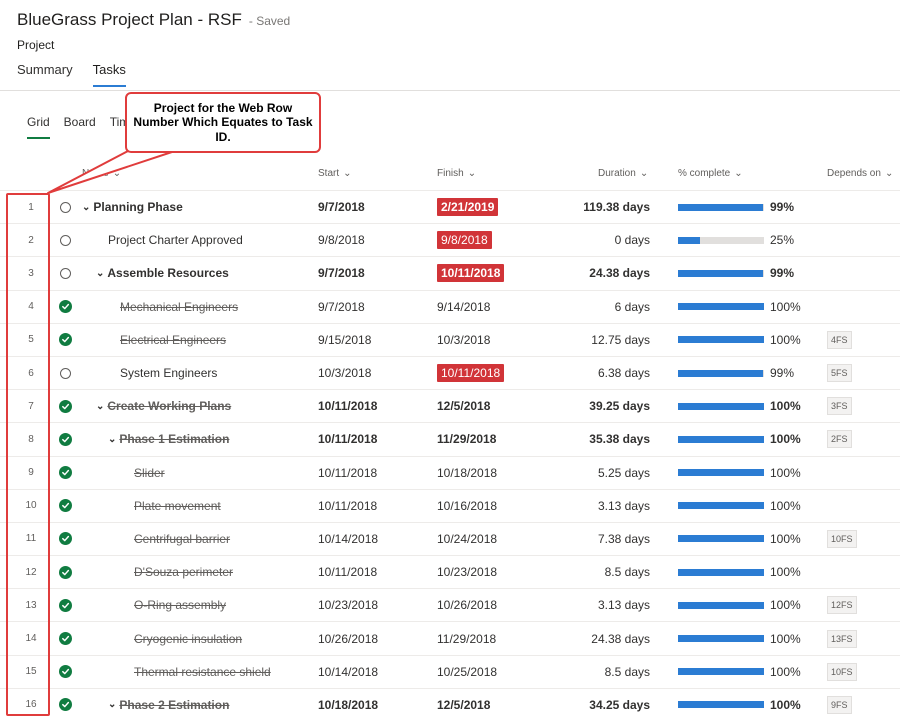 The height and width of the screenshot is (721, 900). I want to click on task-finish-date: 10/25/2018, so click(467, 672).